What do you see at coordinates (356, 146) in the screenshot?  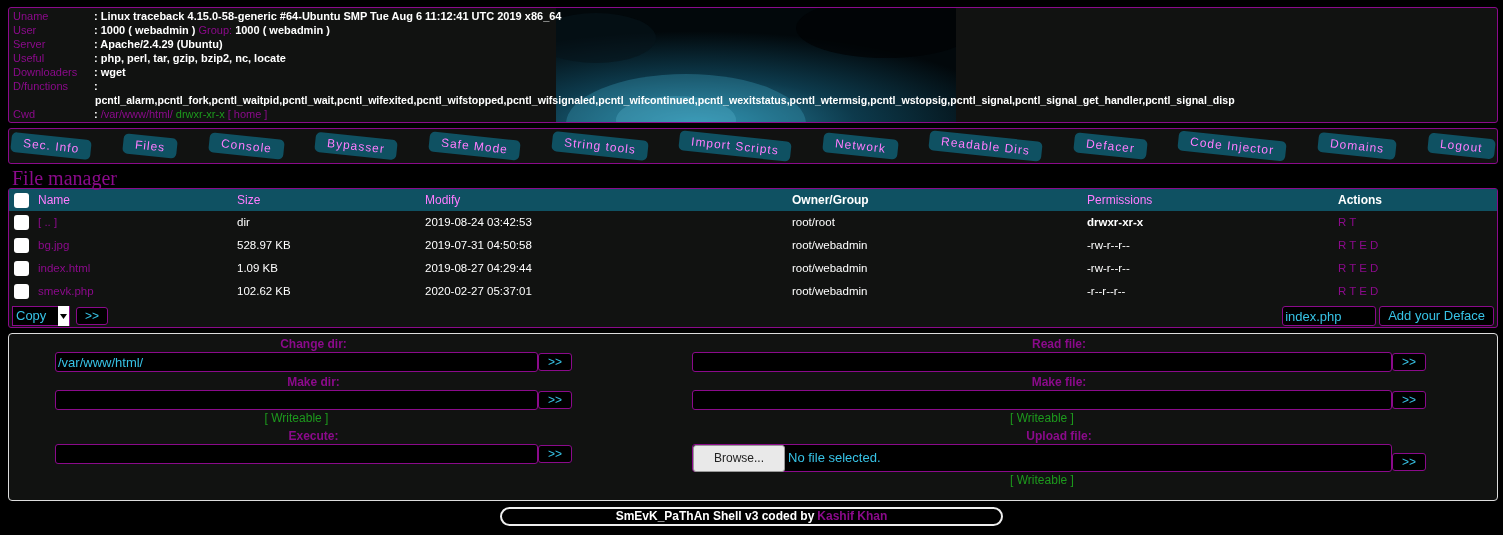 I see `nav-tab: Bypasser` at bounding box center [356, 146].